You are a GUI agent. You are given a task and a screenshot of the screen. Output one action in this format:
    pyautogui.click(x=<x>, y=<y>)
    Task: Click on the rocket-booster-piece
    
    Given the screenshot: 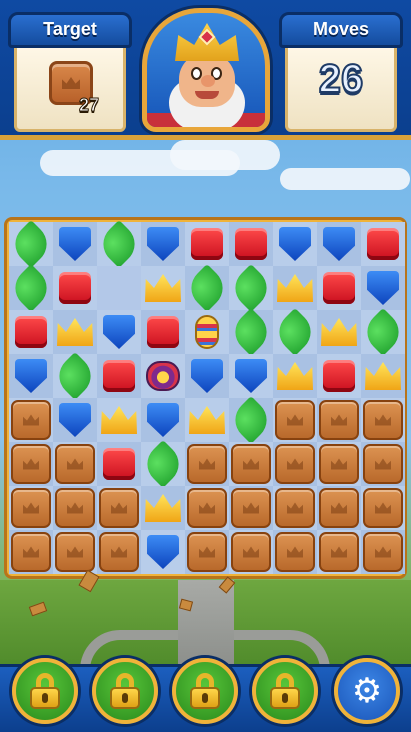 What is the action you would take?
    pyautogui.click(x=207, y=332)
    